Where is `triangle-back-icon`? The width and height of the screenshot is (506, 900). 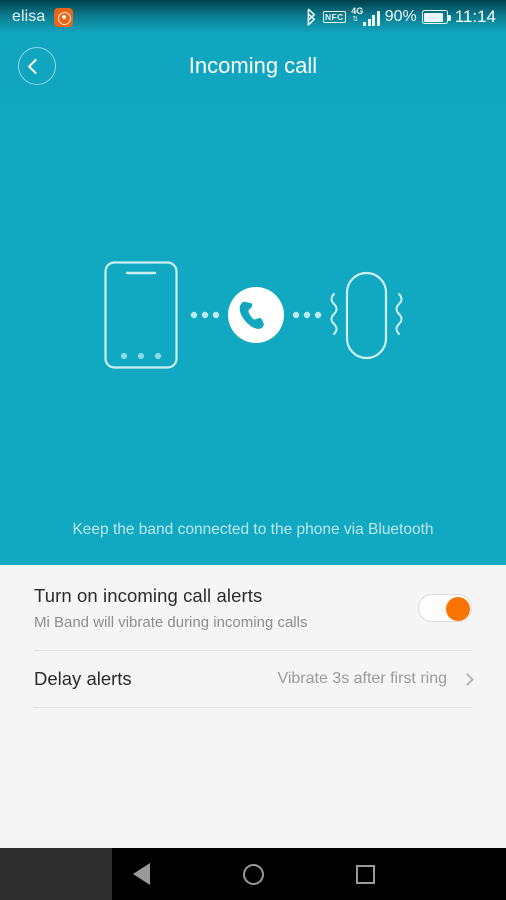 triangle-back-icon is located at coordinates (141, 874).